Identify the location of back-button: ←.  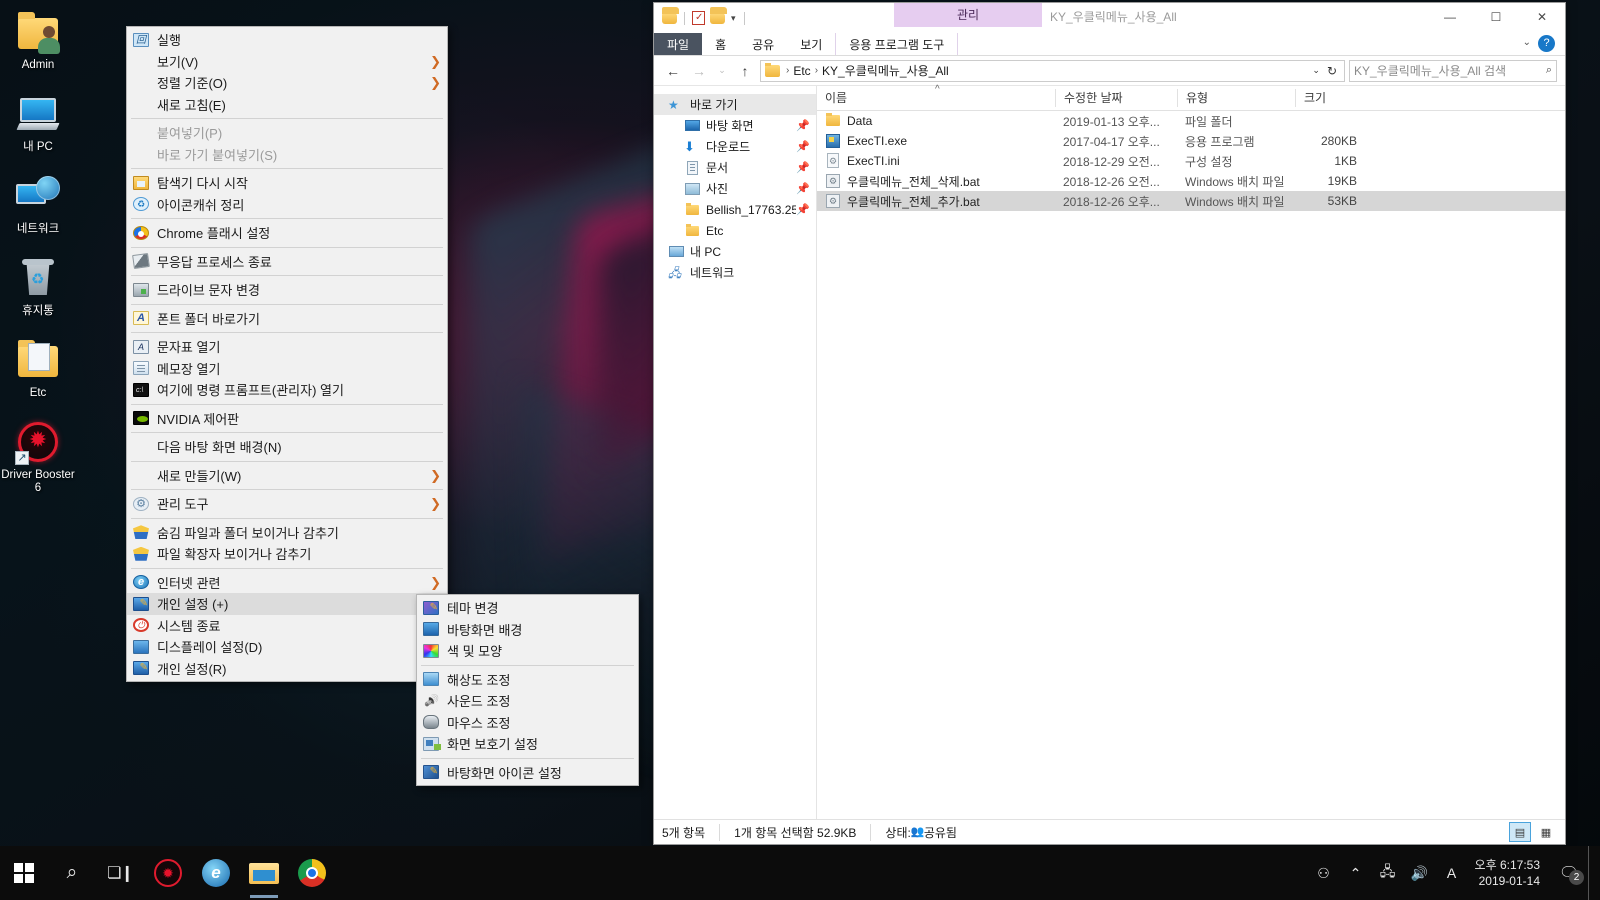
(673, 71).